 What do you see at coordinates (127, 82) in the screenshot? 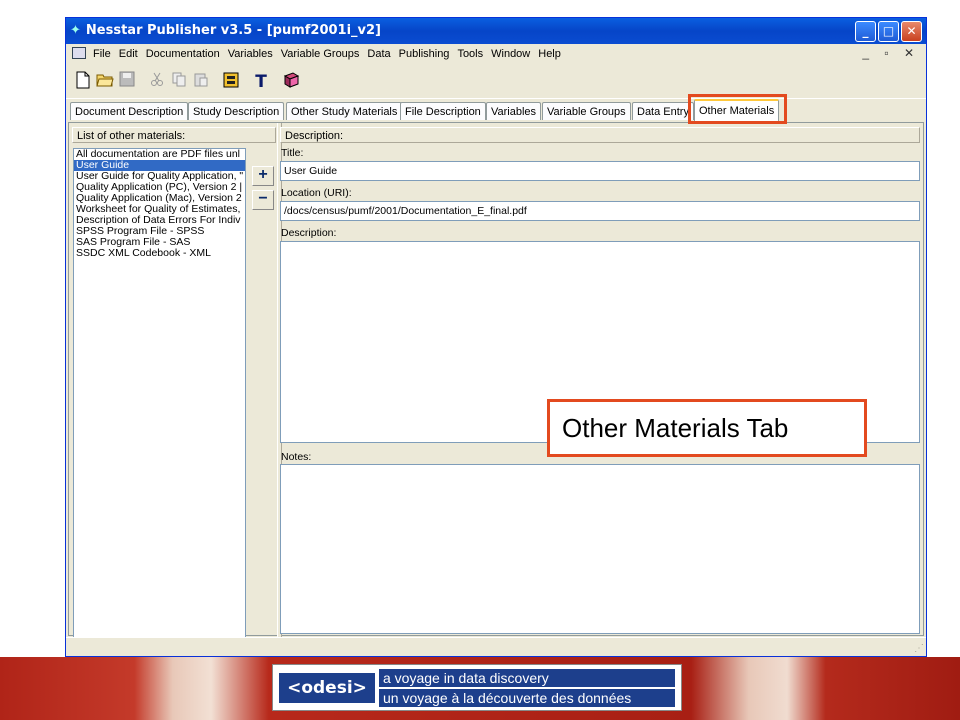
I see `save-icon` at bounding box center [127, 82].